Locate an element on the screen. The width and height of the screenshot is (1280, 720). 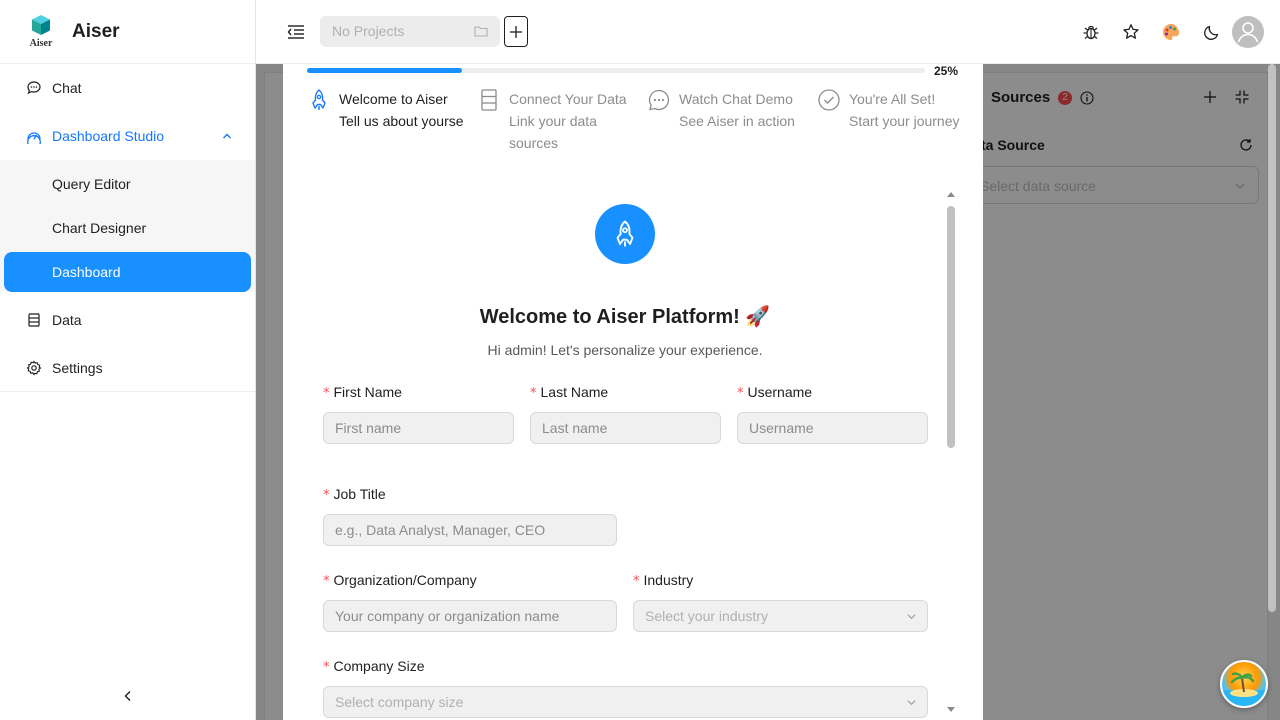
chat-icon is located at coordinates (34, 88).